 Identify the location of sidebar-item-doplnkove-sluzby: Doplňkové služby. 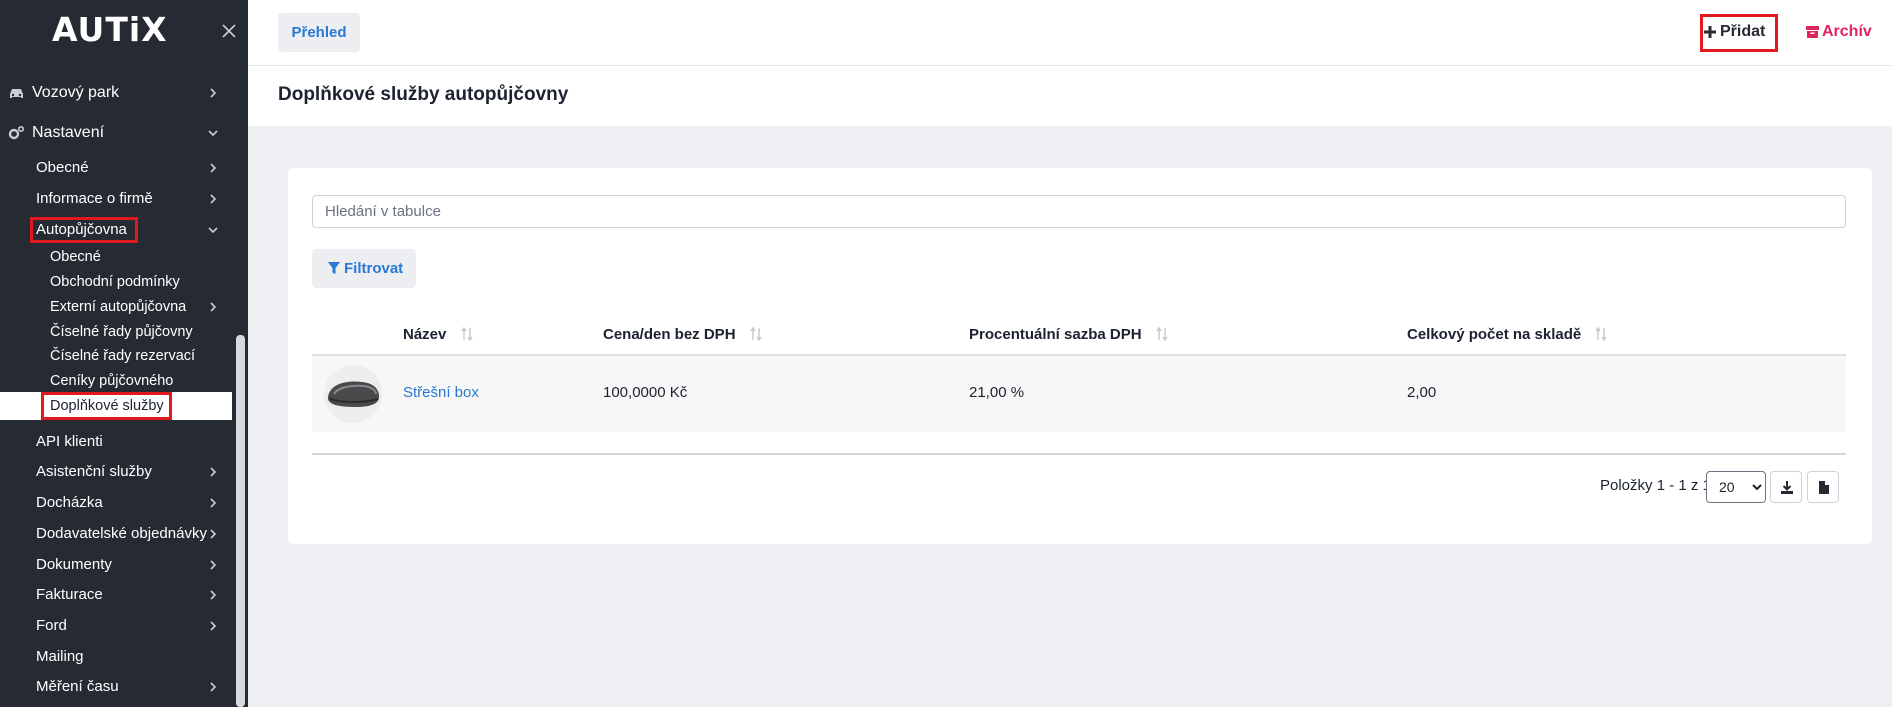
(116, 406).